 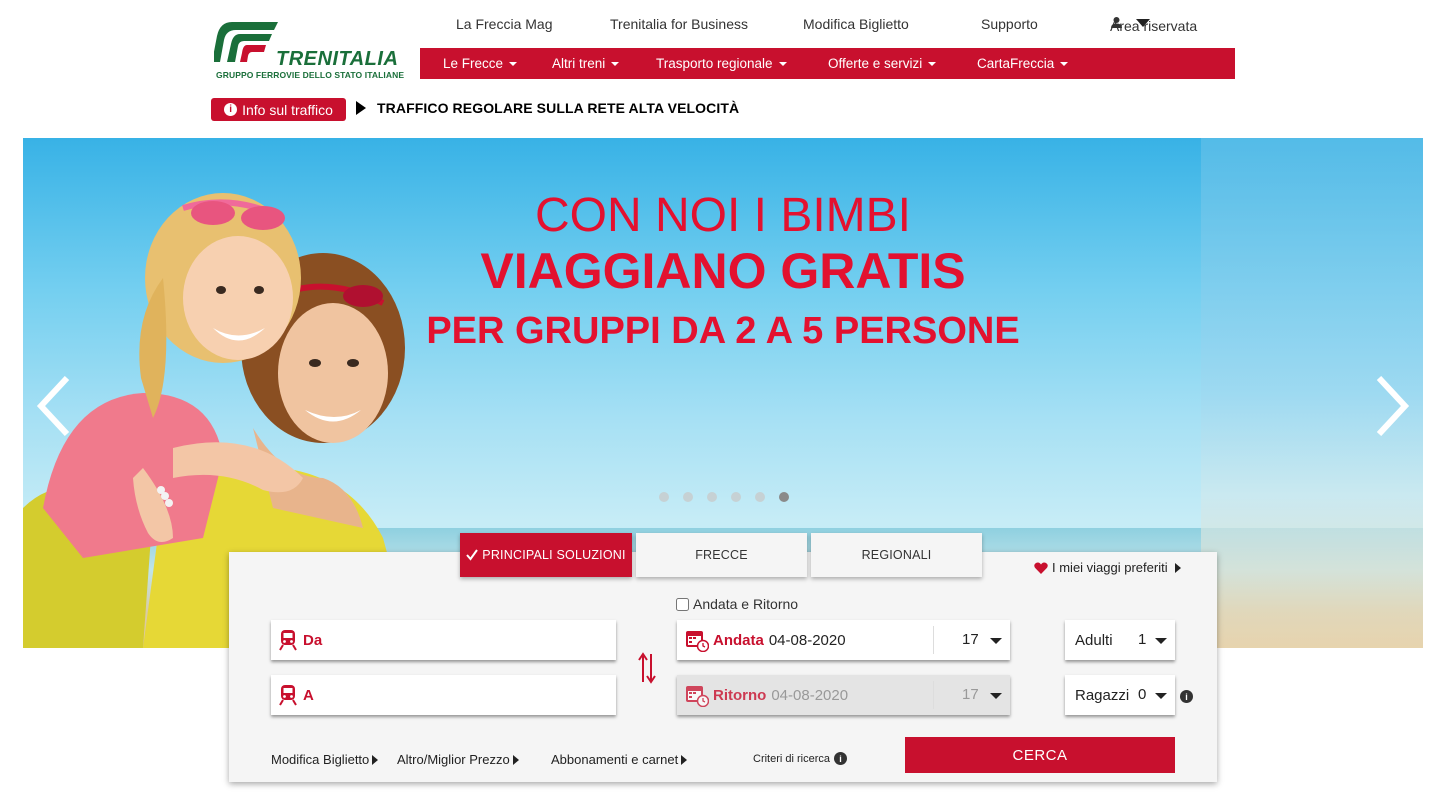 I want to click on departure-date-value: 04-08-2020, so click(x=807, y=640).